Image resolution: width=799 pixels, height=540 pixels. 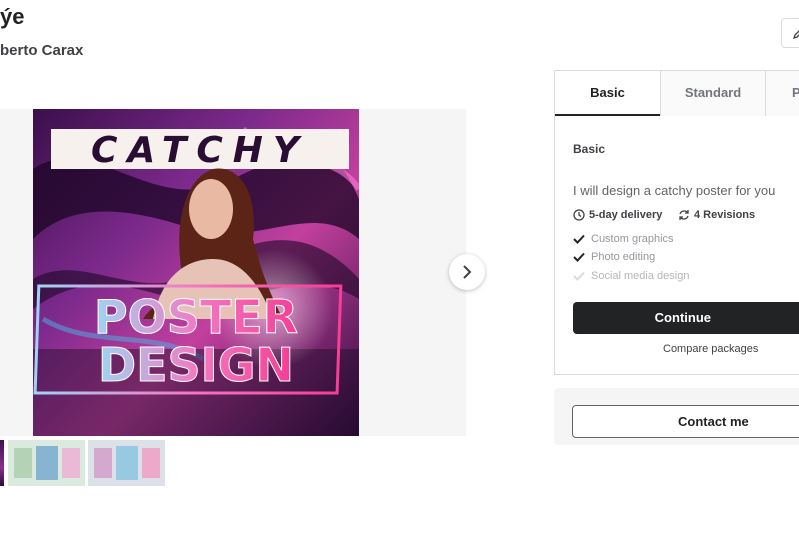 I want to click on poster-headline: CATCHY, so click(x=200, y=150).